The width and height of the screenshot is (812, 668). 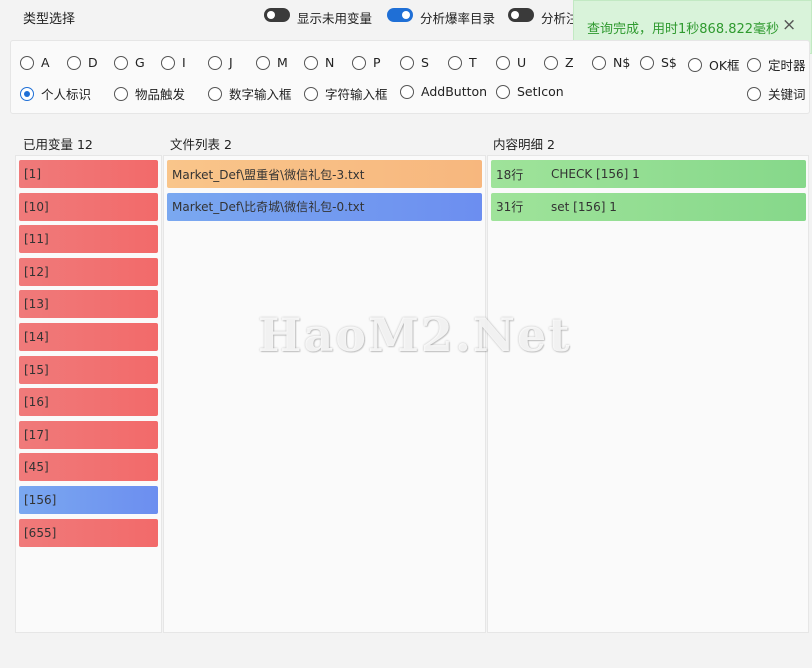 I want to click on radio-label: SetIcon, so click(x=540, y=91).